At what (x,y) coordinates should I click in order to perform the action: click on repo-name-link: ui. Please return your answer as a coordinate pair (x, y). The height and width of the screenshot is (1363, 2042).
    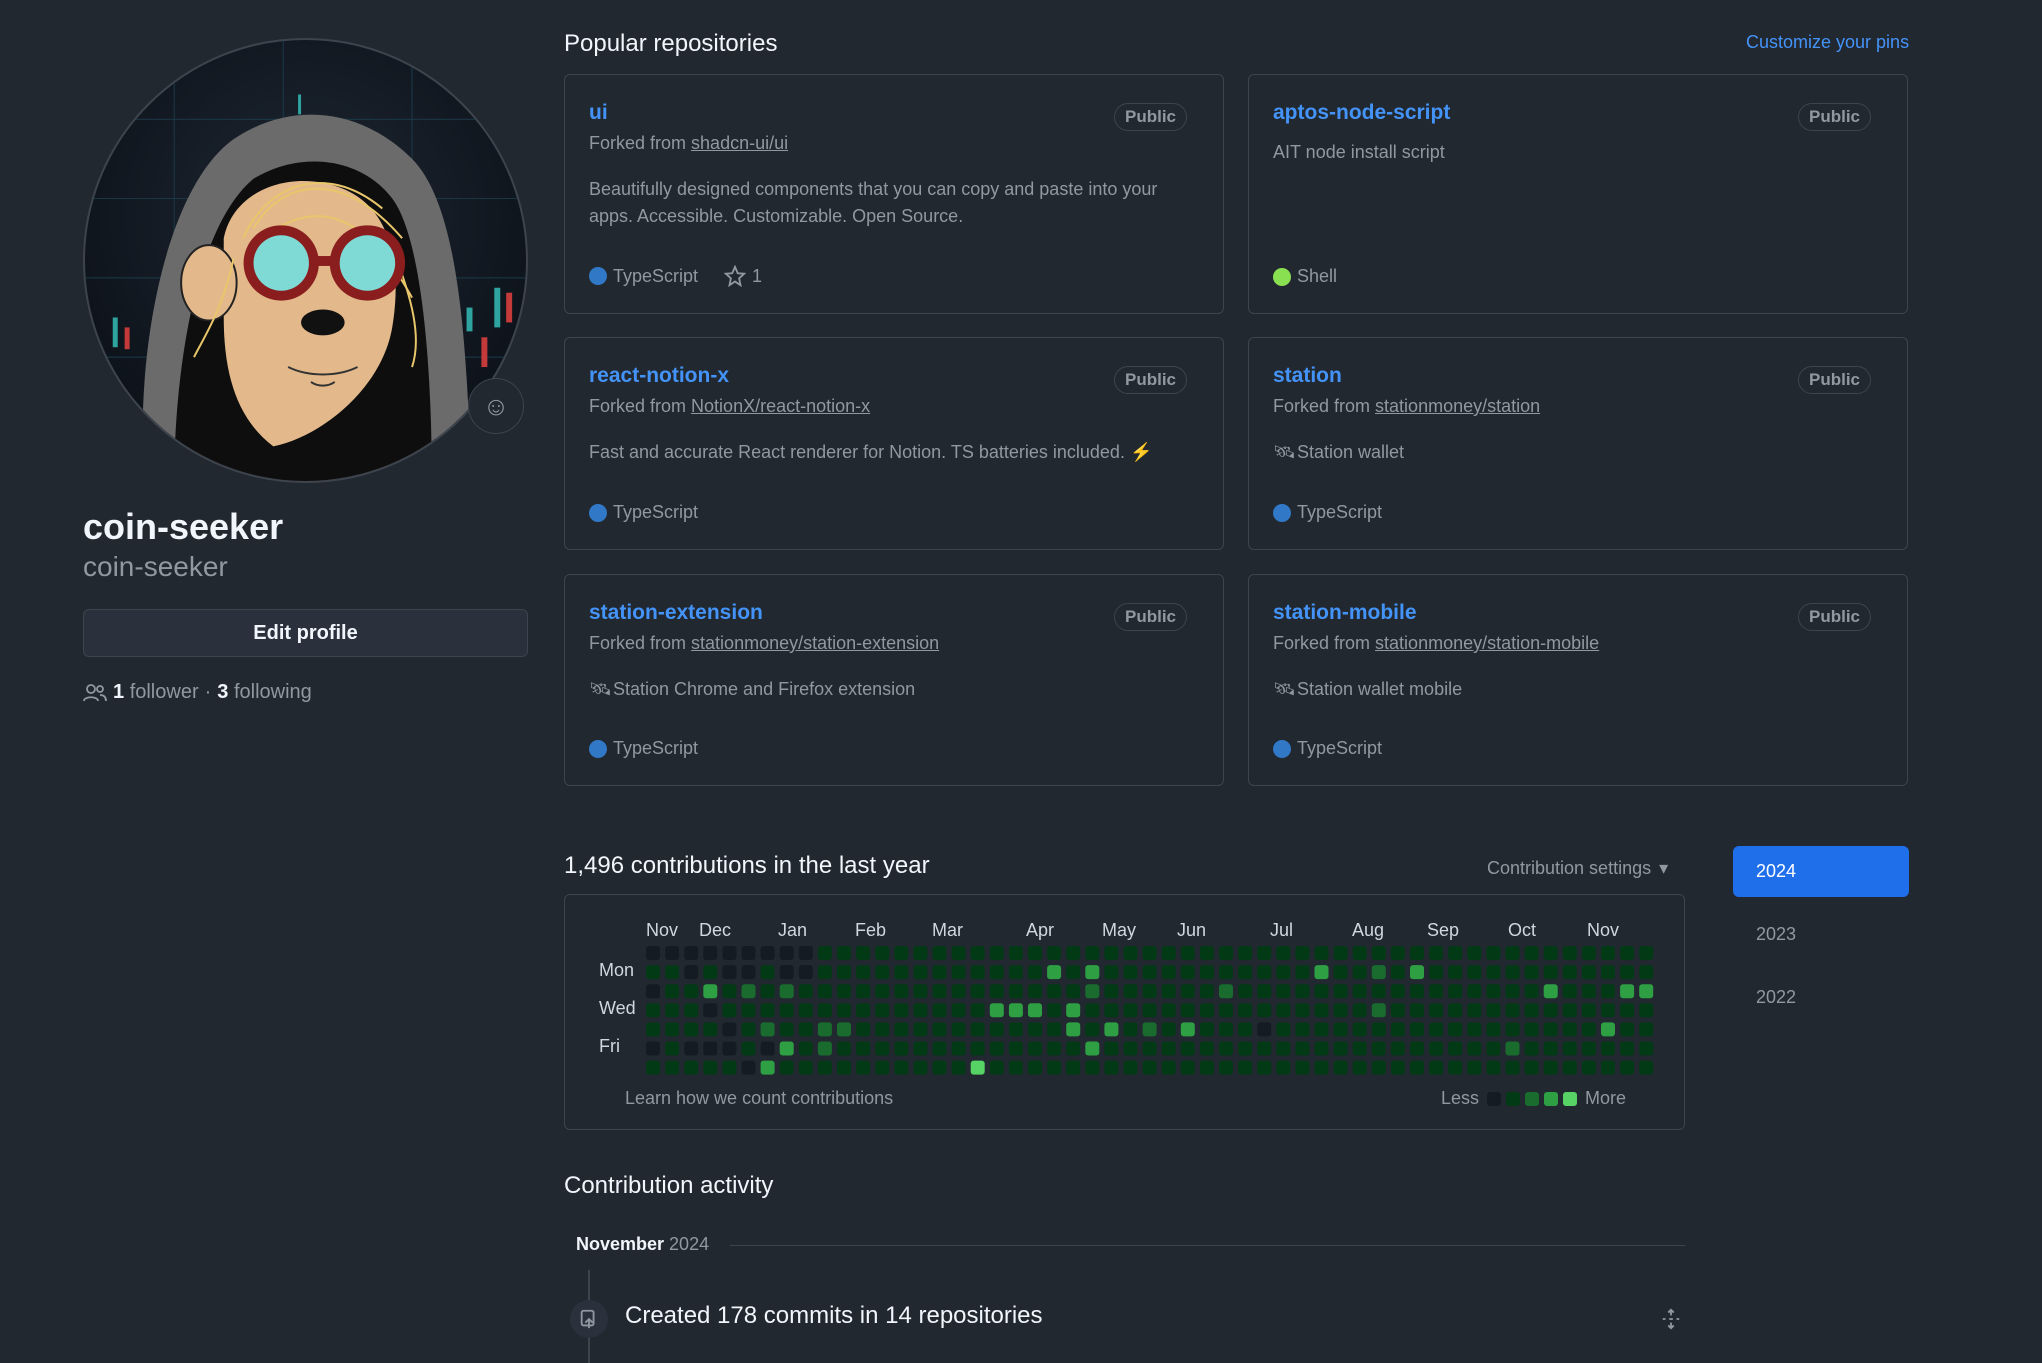
    Looking at the image, I should click on (598, 112).